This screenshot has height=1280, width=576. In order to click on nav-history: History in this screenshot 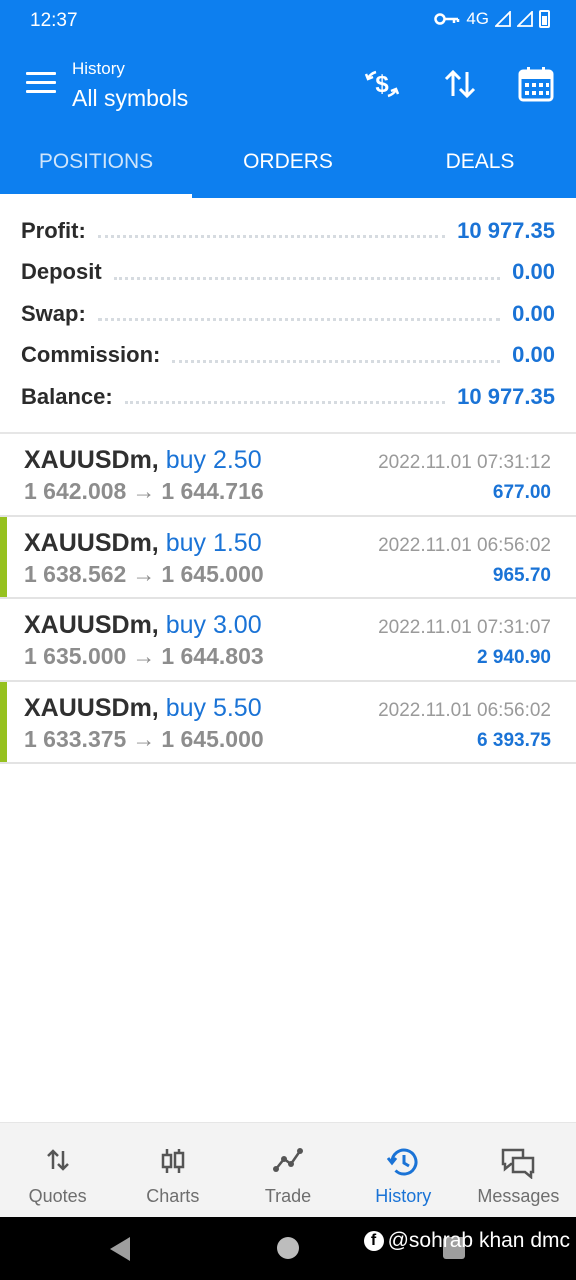, I will do `click(403, 1170)`.